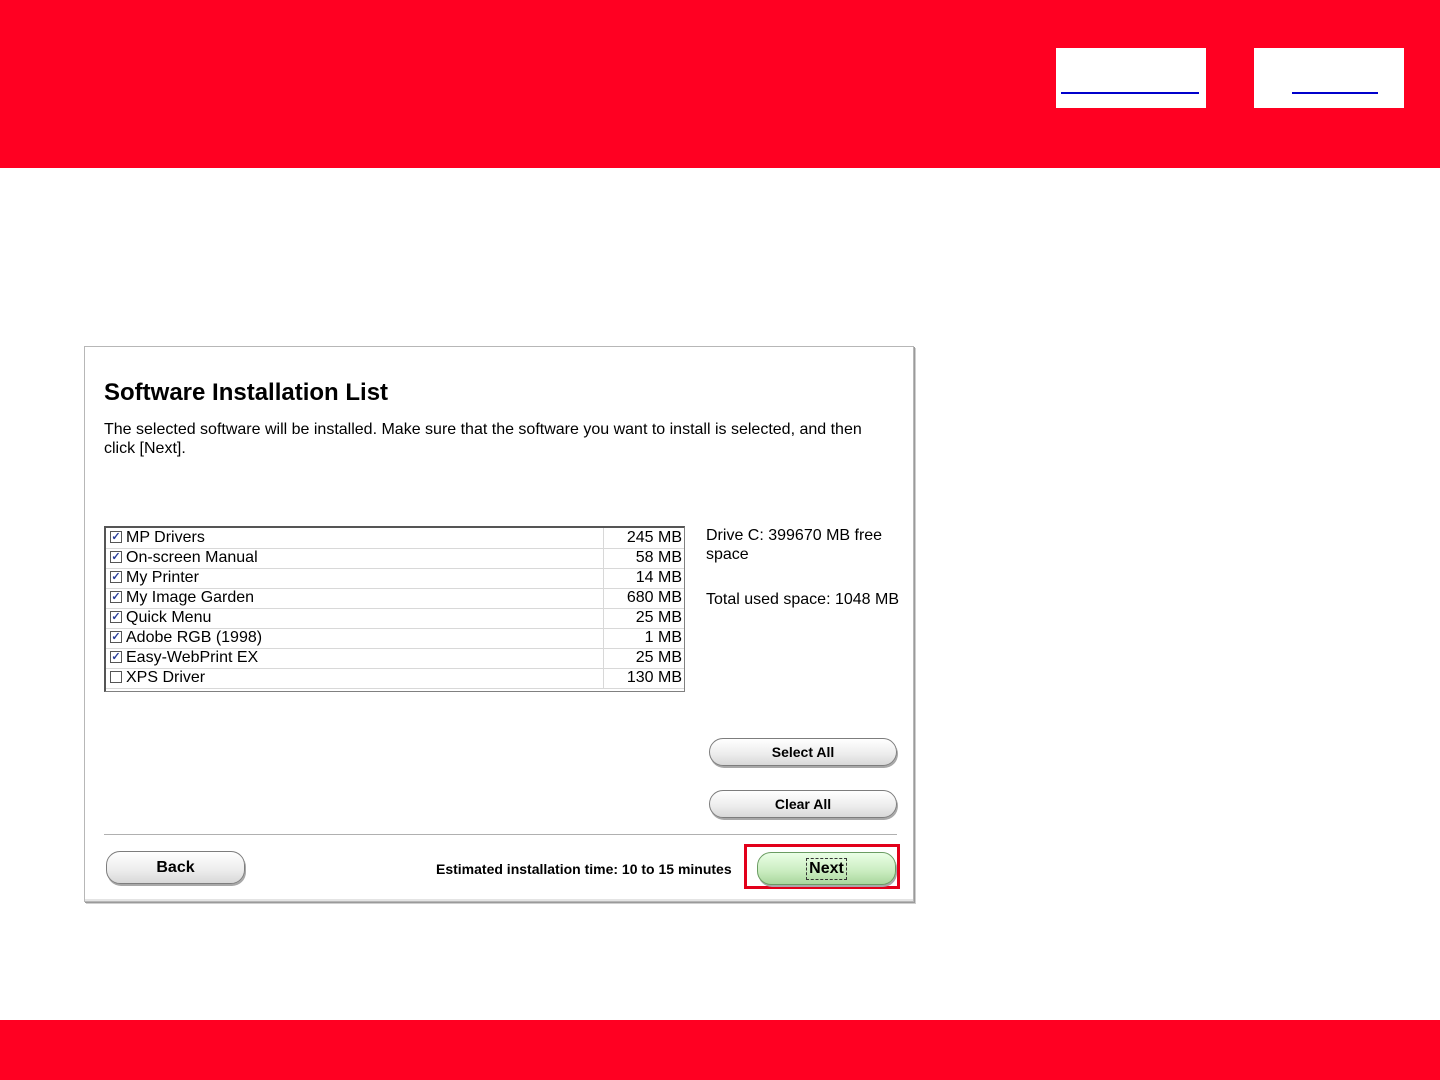 The image size is (1440, 1080). What do you see at coordinates (720, 1050) in the screenshot?
I see `bottom-banner` at bounding box center [720, 1050].